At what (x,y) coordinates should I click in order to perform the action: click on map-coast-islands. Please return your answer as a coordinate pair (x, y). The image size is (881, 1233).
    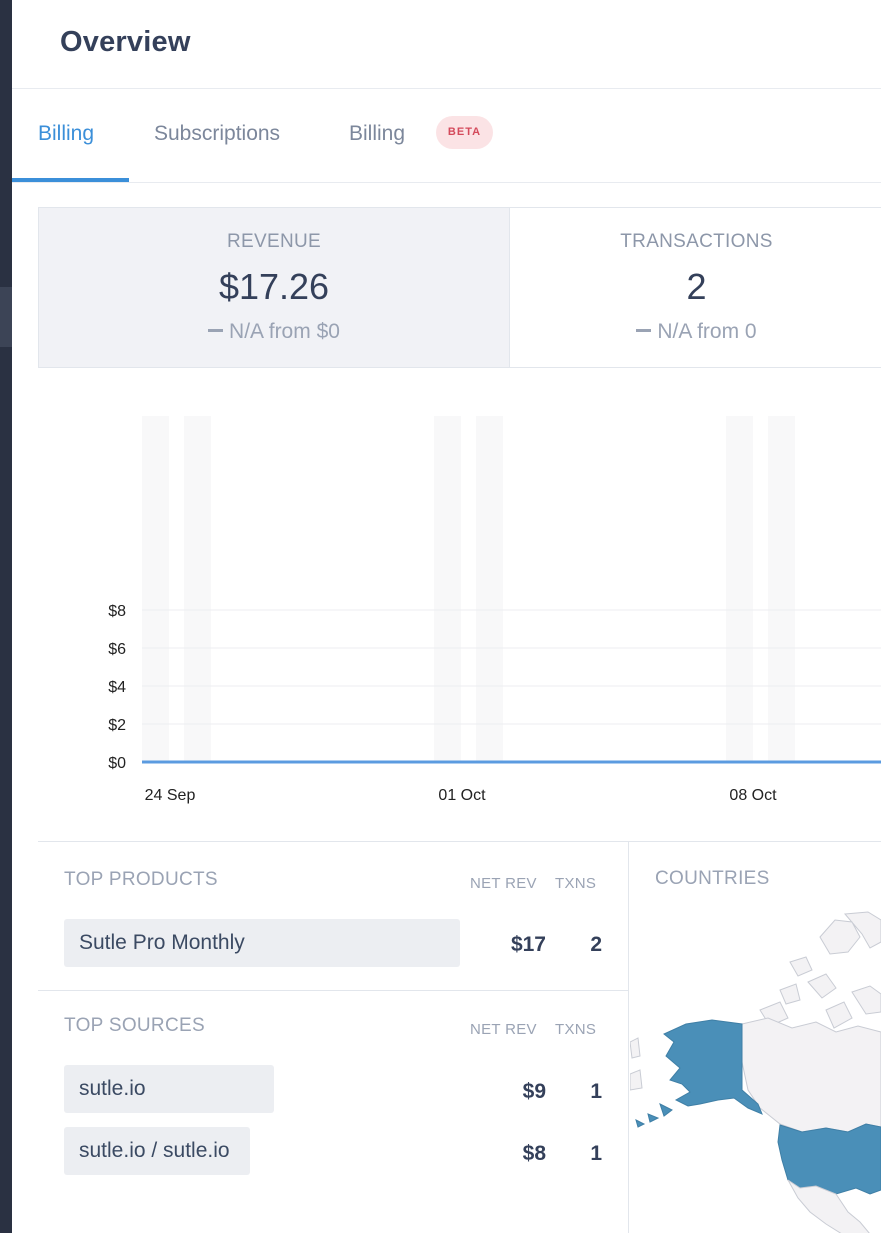
    Looking at the image, I should click on (636, 1064).